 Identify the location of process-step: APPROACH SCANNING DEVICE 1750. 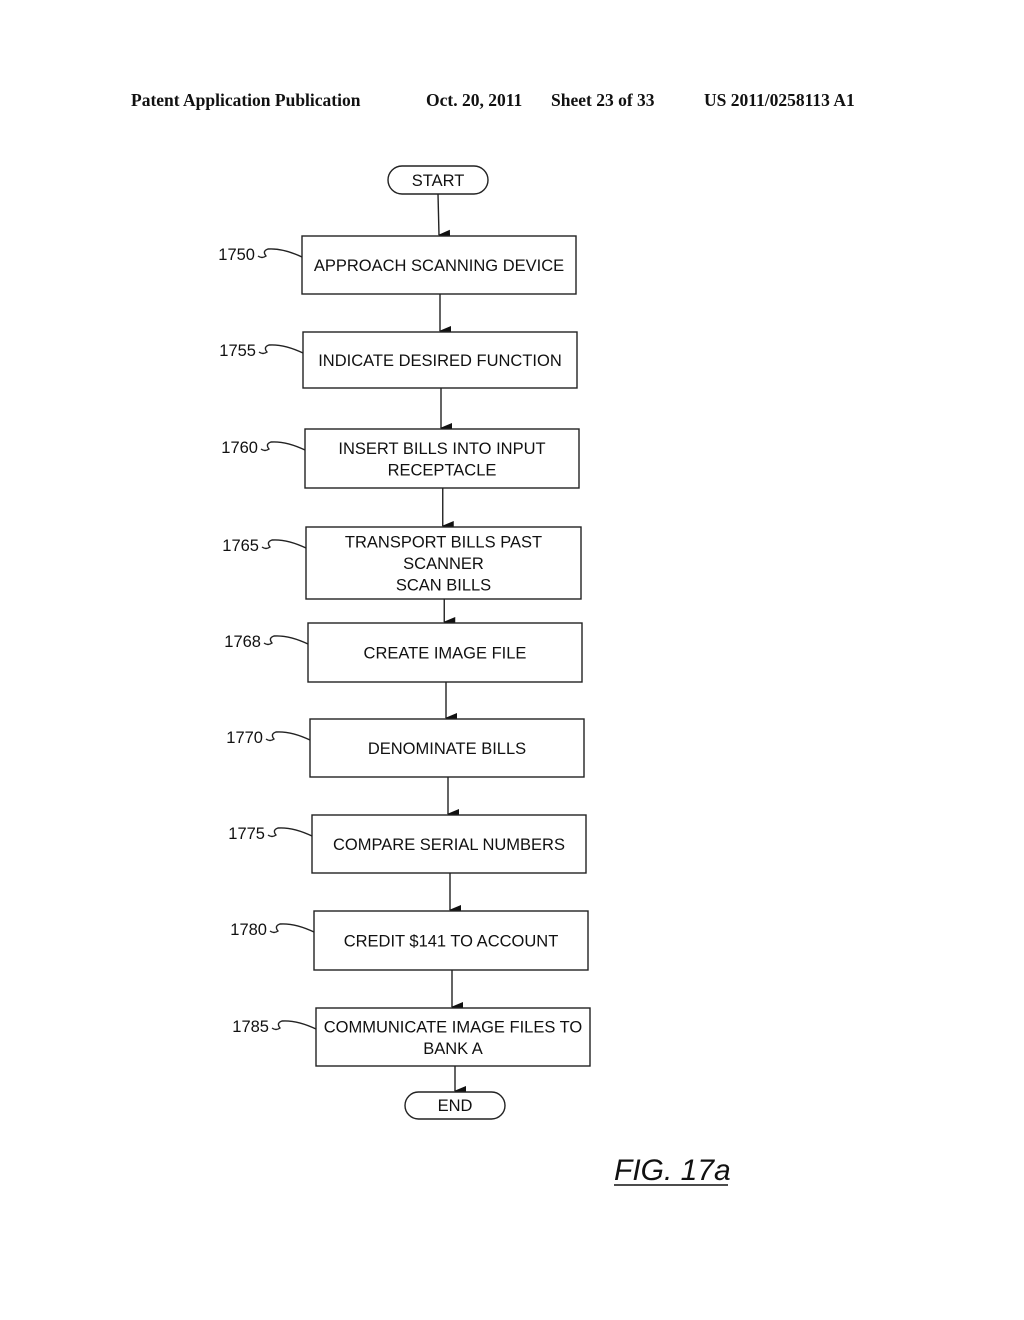
(397, 265).